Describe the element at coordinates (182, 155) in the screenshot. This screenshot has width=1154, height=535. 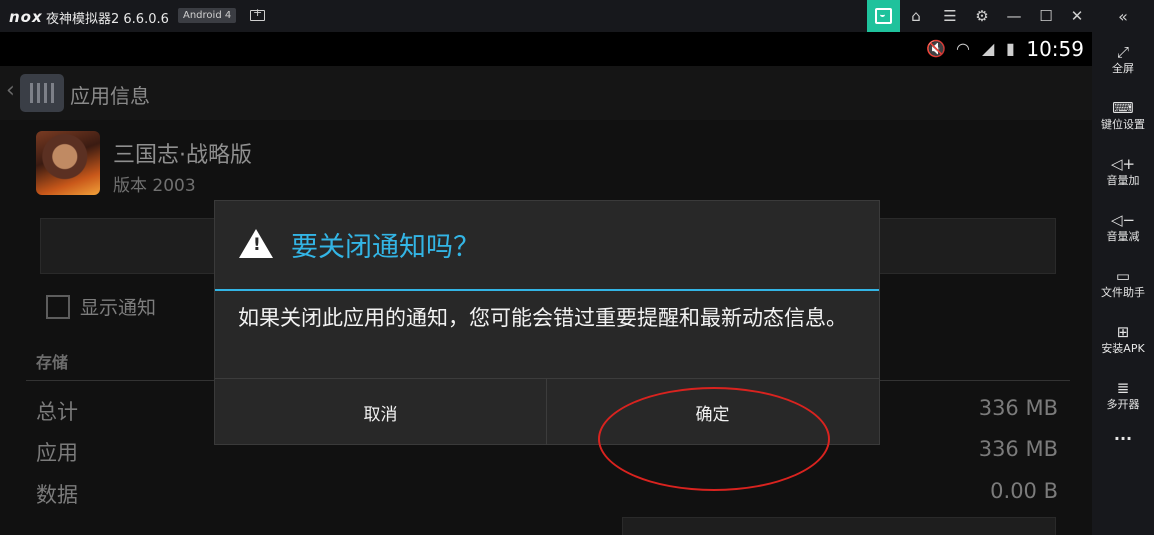
I see `app-name: 三国志·战略版` at that location.